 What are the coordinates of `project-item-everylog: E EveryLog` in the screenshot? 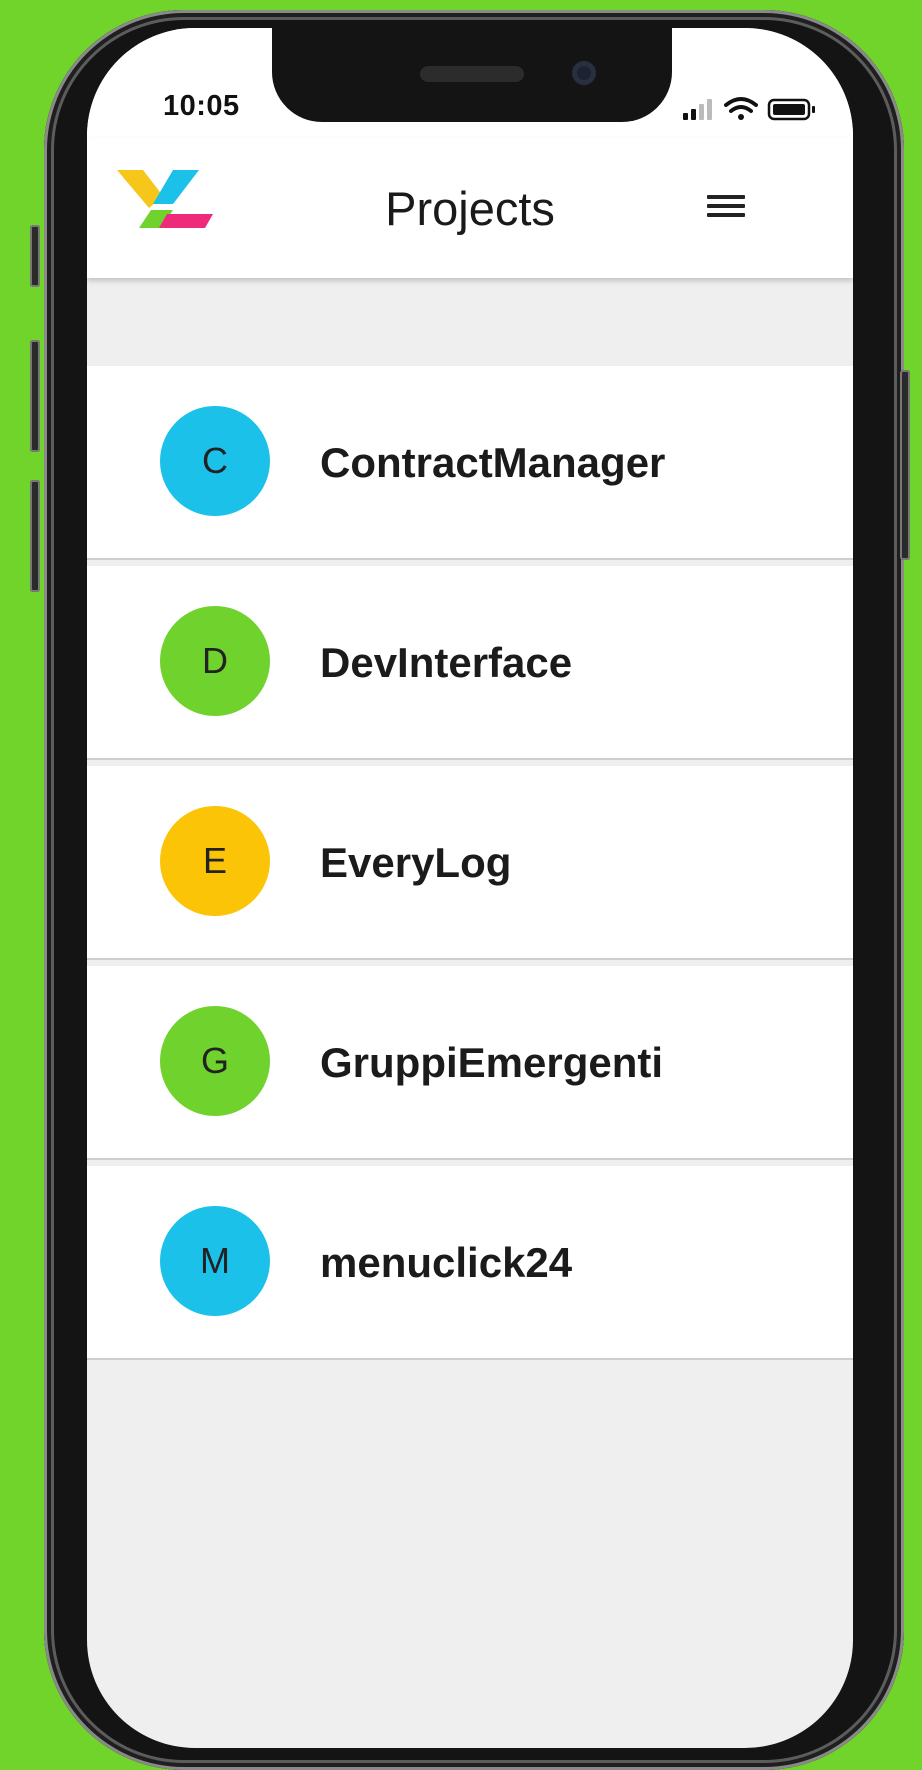 It's located at (470, 863).